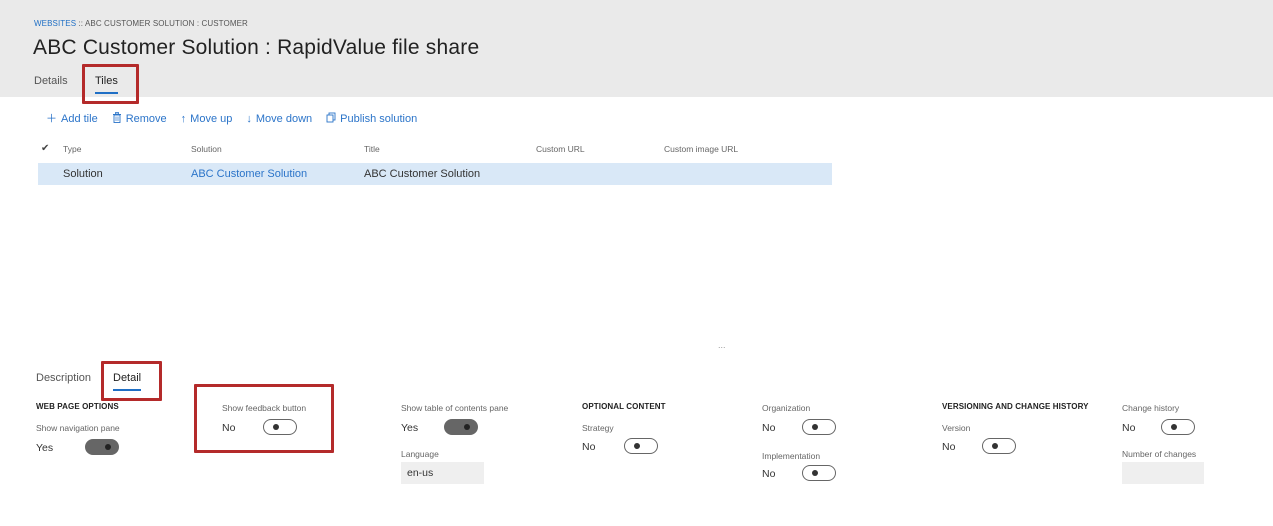 This screenshot has width=1273, height=526. Describe the element at coordinates (379, 119) in the screenshot. I see `publish-solution-label: Publish solution` at that location.